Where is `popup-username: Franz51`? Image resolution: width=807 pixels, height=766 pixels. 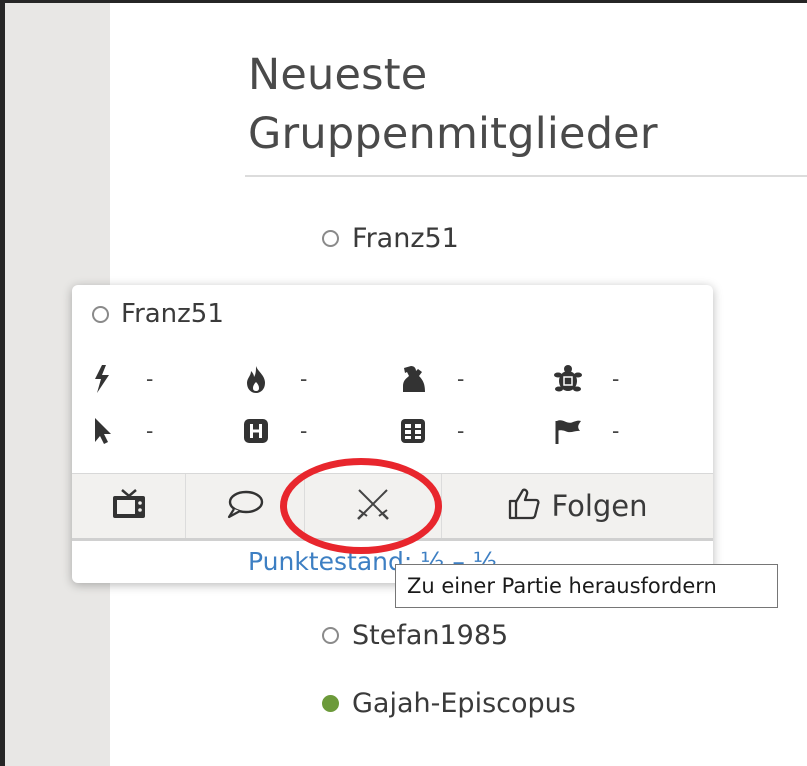
popup-username: Franz51 is located at coordinates (172, 314).